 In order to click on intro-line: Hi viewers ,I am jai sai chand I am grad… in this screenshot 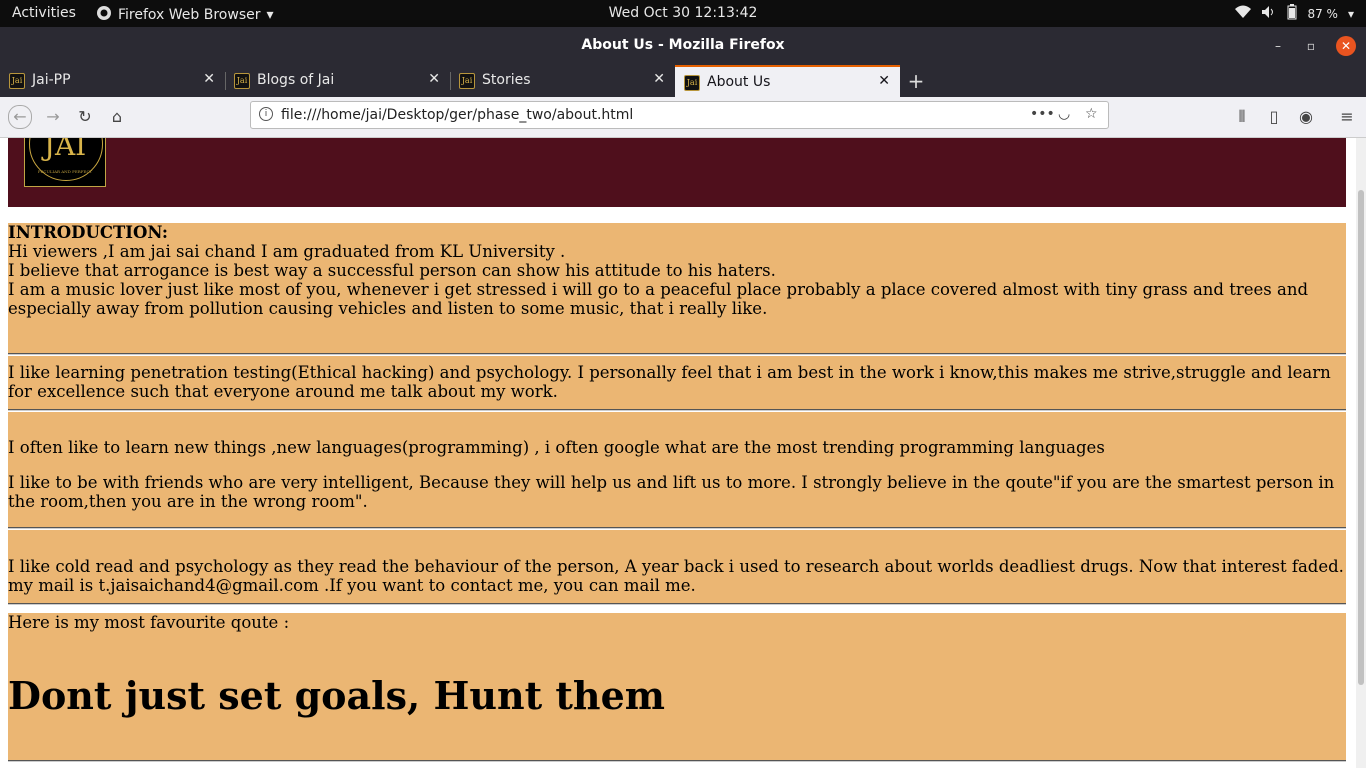, I will do `click(287, 251)`.